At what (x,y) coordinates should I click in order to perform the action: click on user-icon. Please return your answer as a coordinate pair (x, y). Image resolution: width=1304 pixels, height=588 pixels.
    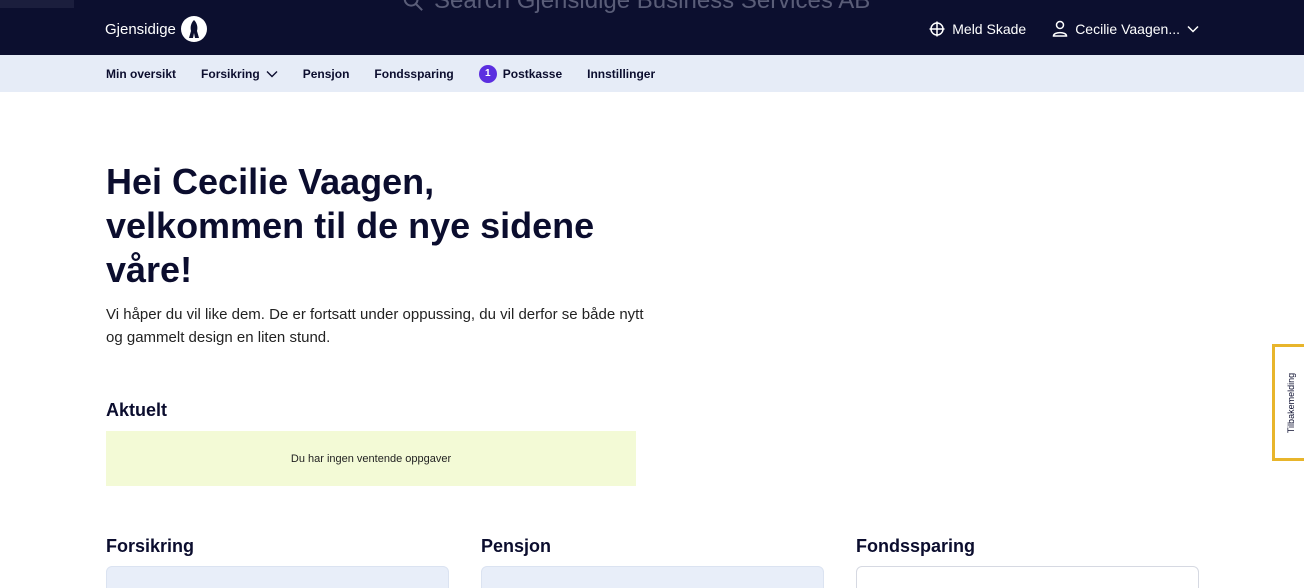
    Looking at the image, I should click on (1060, 28).